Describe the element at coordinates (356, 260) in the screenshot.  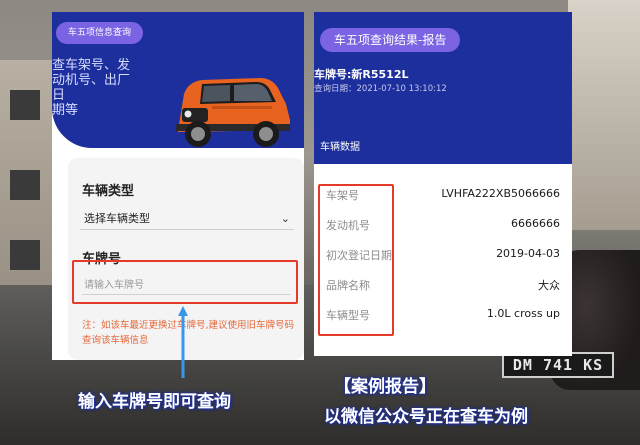
I see `highlight-box` at that location.